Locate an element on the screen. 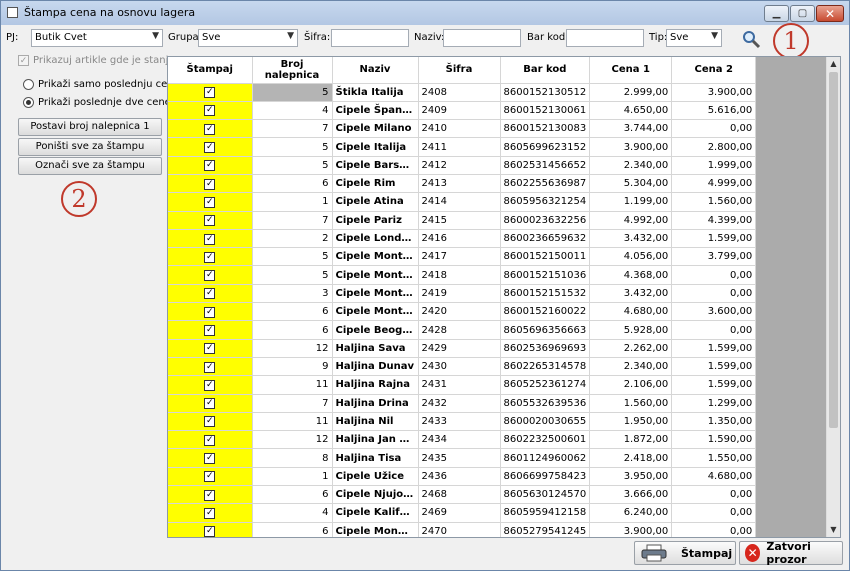  col-header-cena2: Cena 2 is located at coordinates (714, 70).